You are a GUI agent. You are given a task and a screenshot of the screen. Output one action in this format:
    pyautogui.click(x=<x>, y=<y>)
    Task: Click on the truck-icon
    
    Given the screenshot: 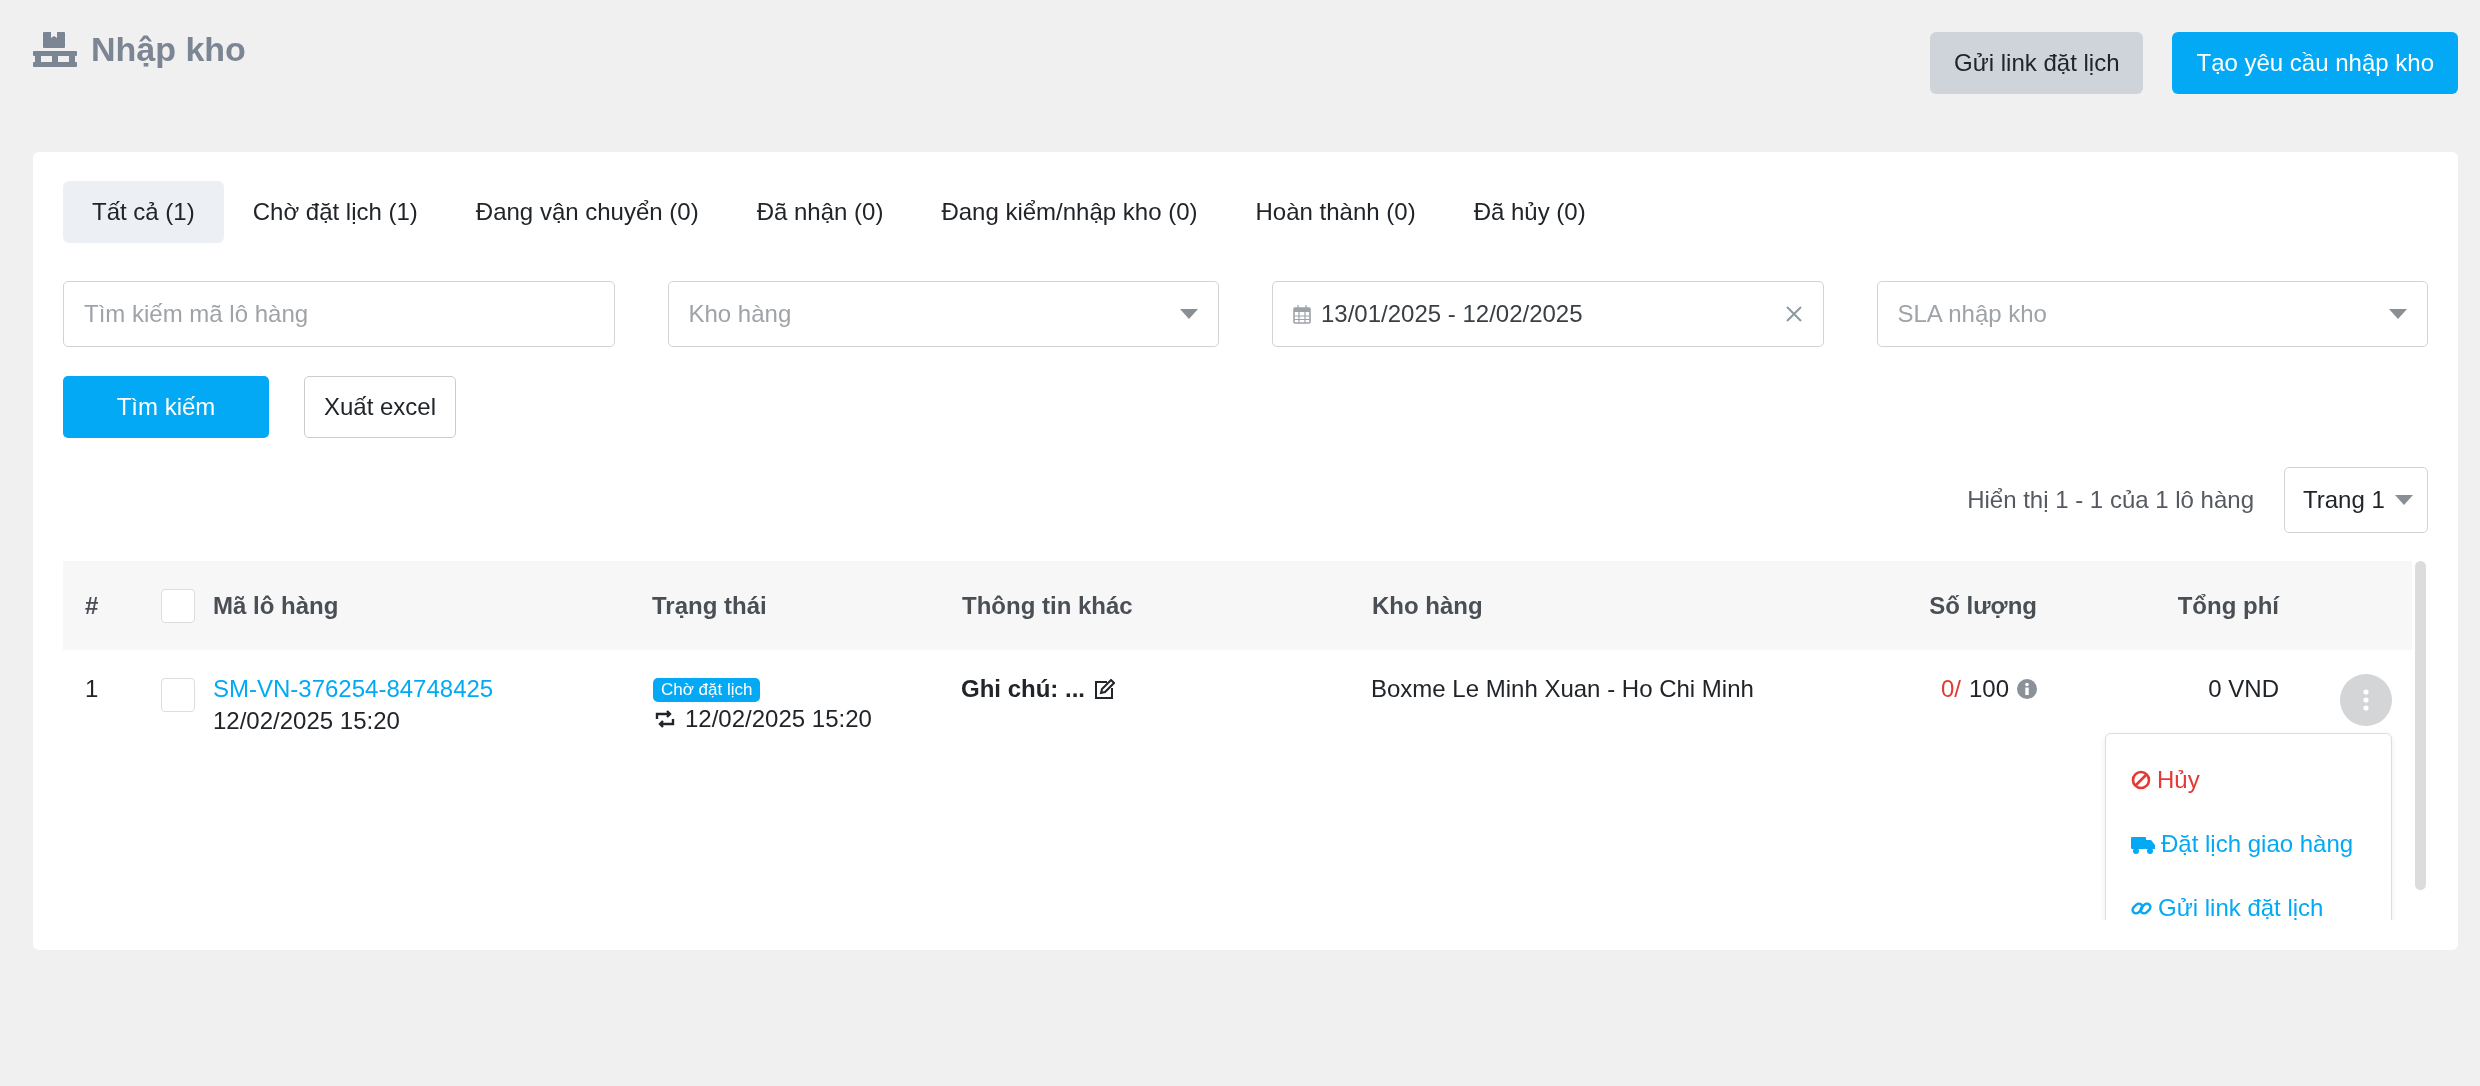 What is the action you would take?
    pyautogui.click(x=2143, y=844)
    